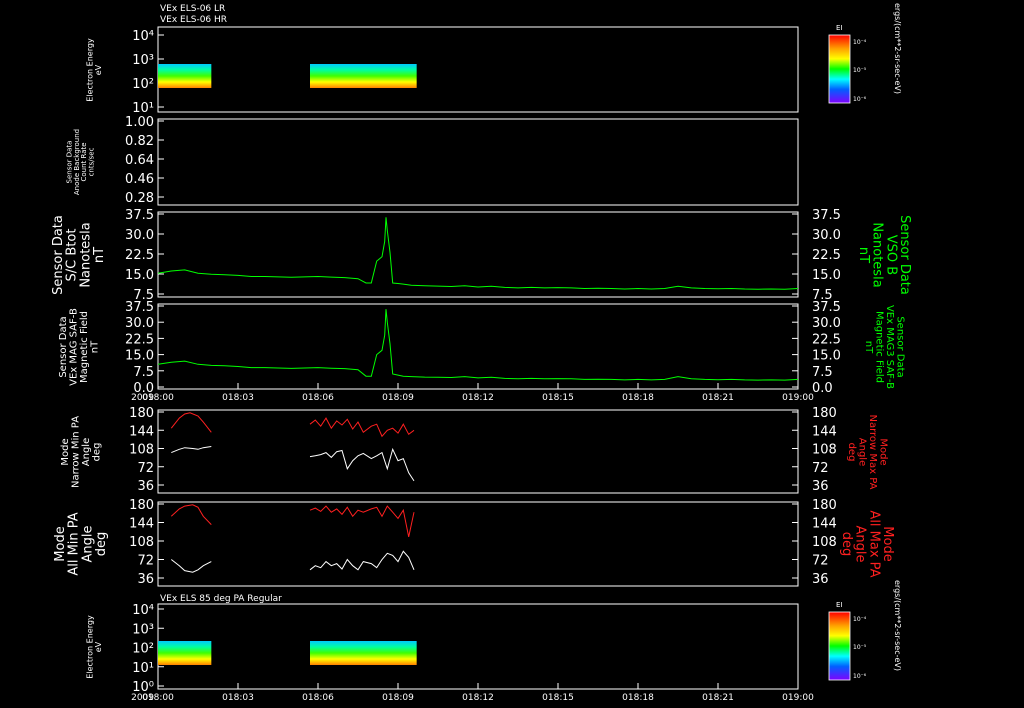 The height and width of the screenshot is (708, 1024). I want to click on ytick-label-5-2: 108, so click(141, 542).